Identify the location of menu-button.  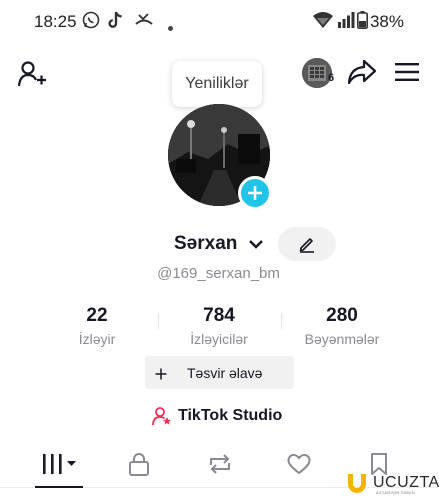
(407, 72).